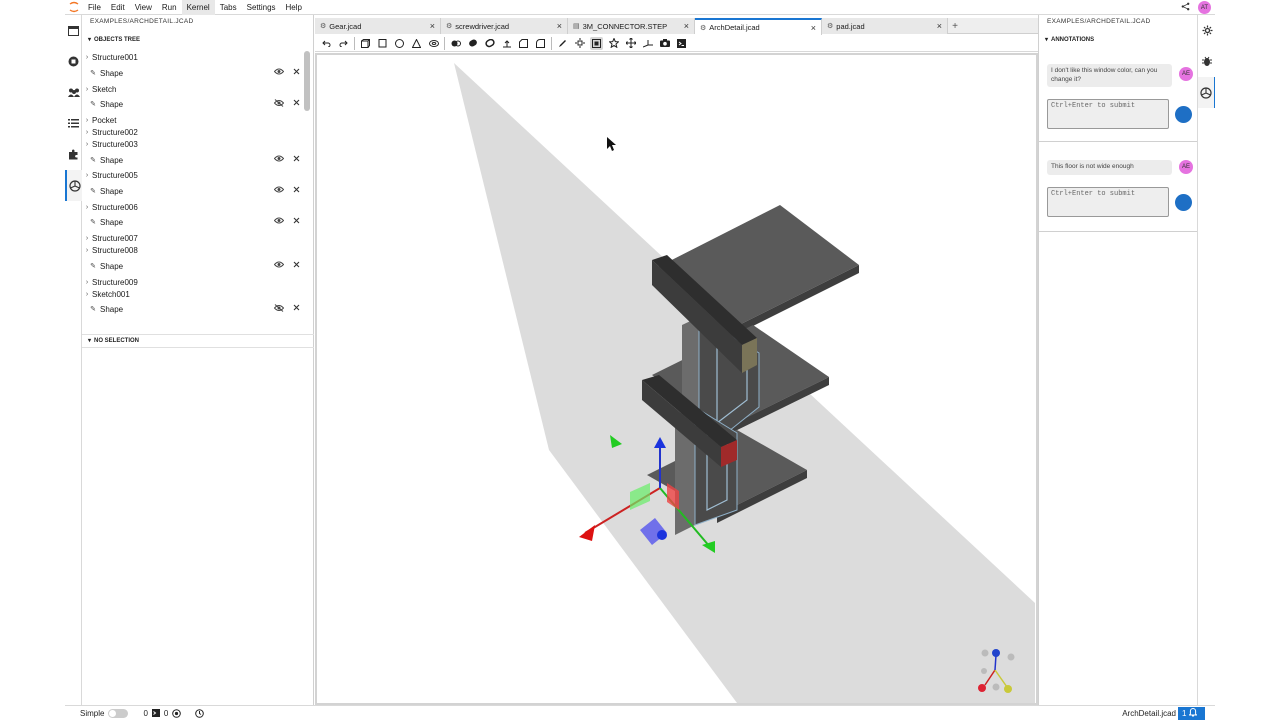 The width and height of the screenshot is (1280, 720). Describe the element at coordinates (489, 43) in the screenshot. I see `intersection-icon` at that location.